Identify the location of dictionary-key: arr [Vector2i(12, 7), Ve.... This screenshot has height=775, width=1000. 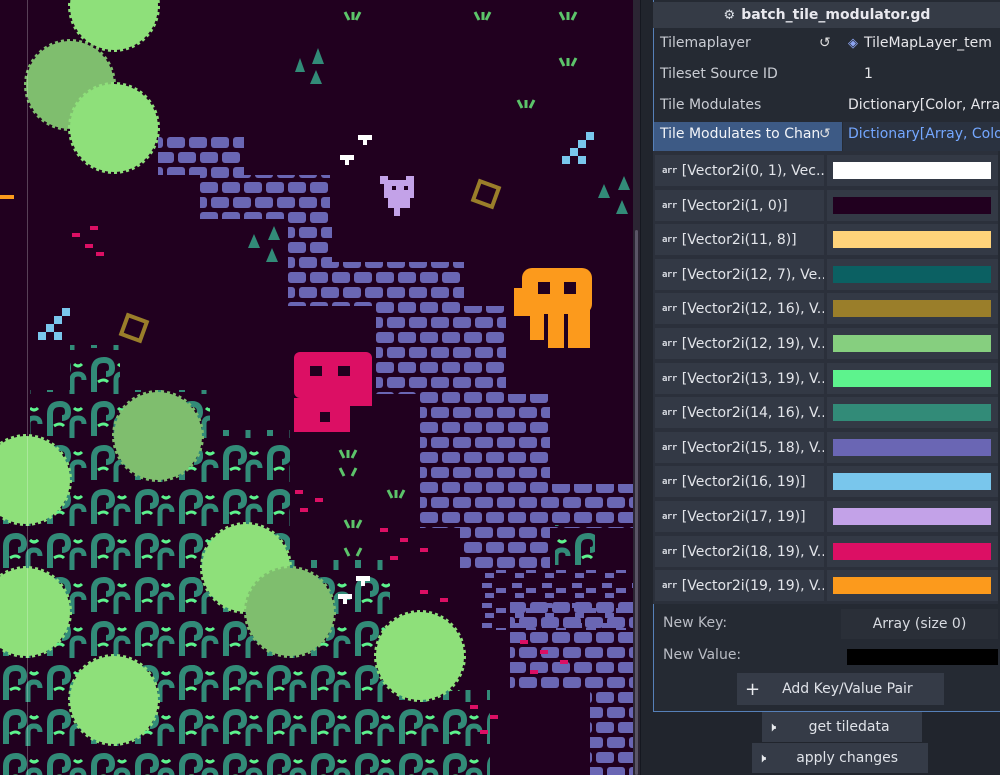
(739, 274).